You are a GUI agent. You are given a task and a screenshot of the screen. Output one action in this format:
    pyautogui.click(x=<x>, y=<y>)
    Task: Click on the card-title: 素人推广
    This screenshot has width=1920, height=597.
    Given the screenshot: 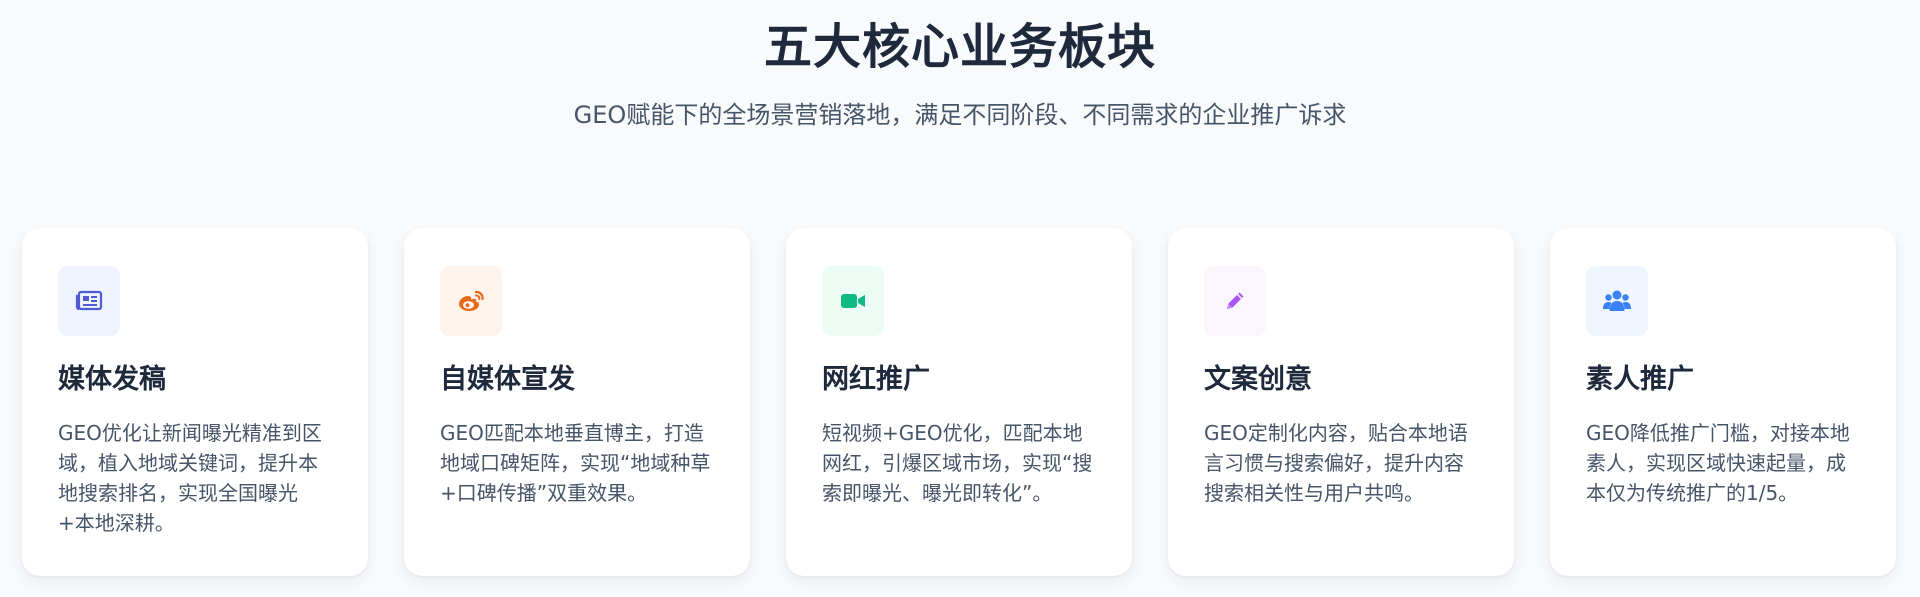 What is the action you would take?
    pyautogui.click(x=1640, y=379)
    